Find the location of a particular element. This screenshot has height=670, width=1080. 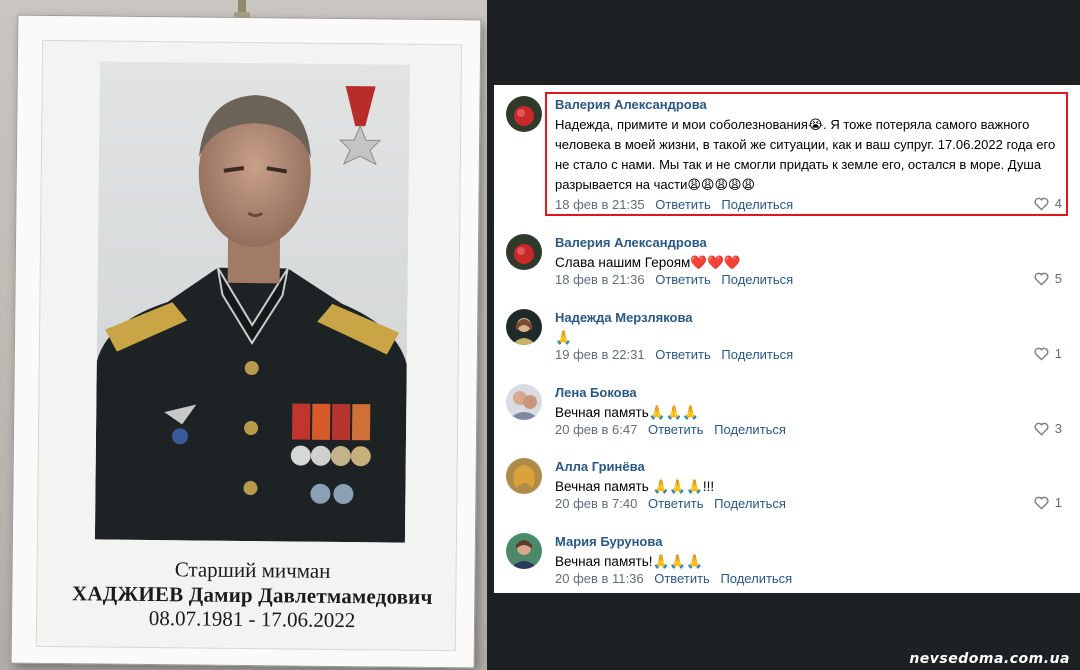

comment-meta: 18 фев в 21:35 Ответить Поделиться is located at coordinates (674, 204).